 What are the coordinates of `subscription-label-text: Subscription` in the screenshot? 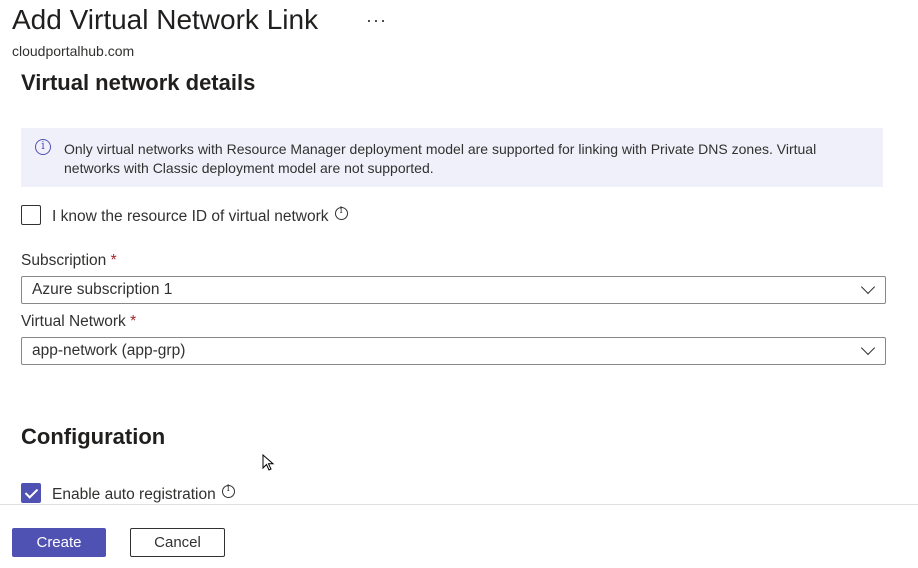 It's located at (64, 260).